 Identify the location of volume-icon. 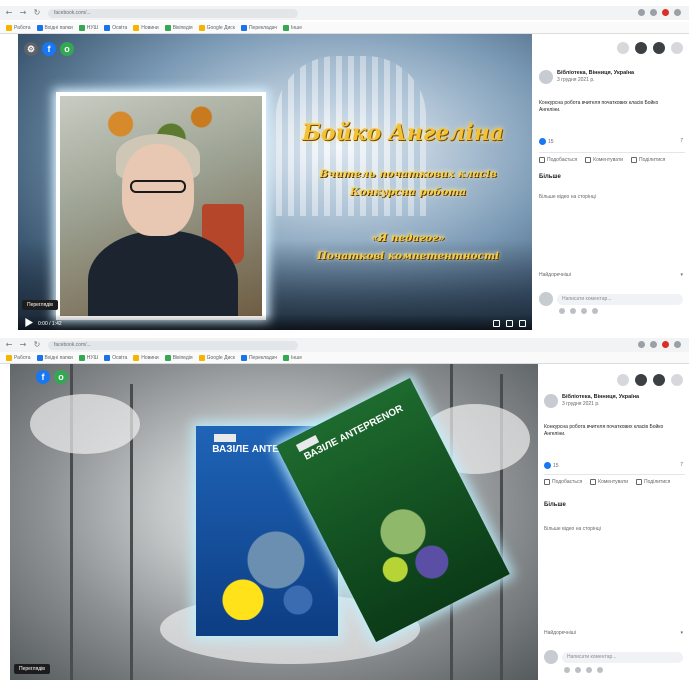
(496, 323).